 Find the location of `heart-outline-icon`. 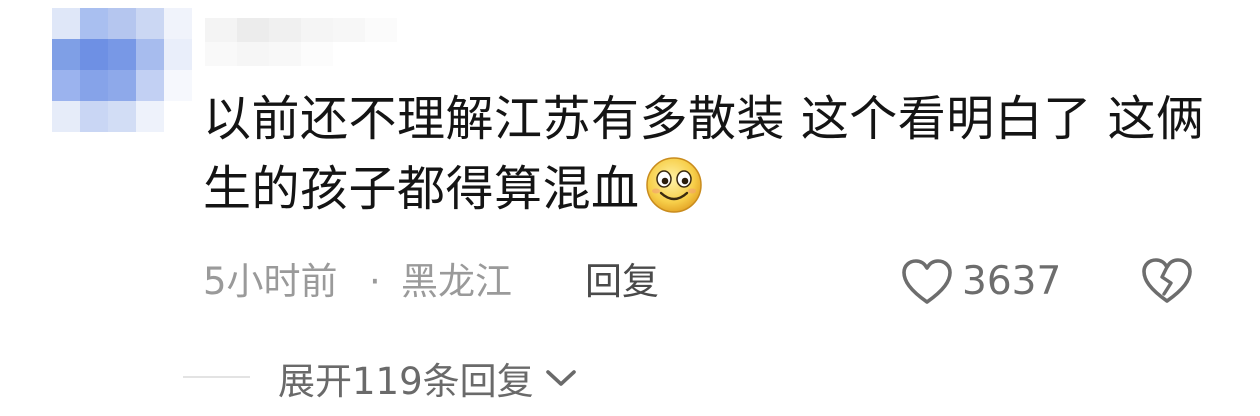

heart-outline-icon is located at coordinates (927, 281).